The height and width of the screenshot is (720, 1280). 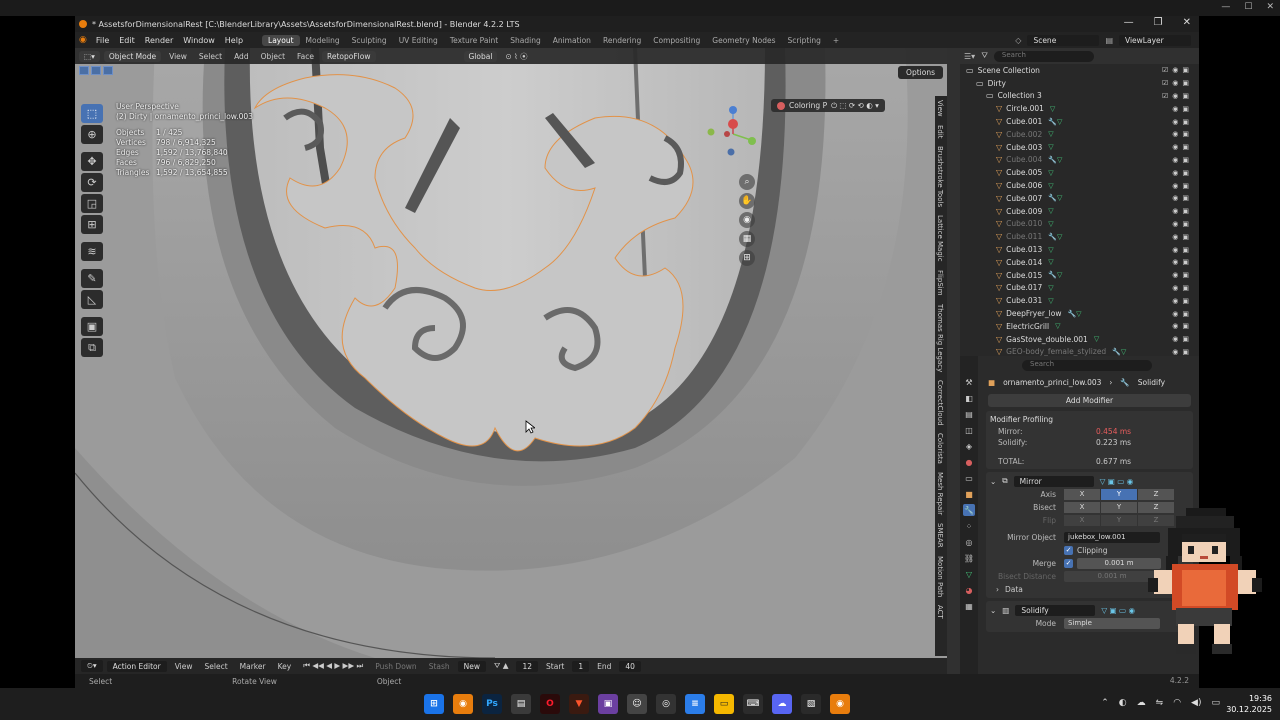 I want to click on outliner-item: ▽ Cube.004 🔧▽ ◉▣, so click(x=1079, y=160).